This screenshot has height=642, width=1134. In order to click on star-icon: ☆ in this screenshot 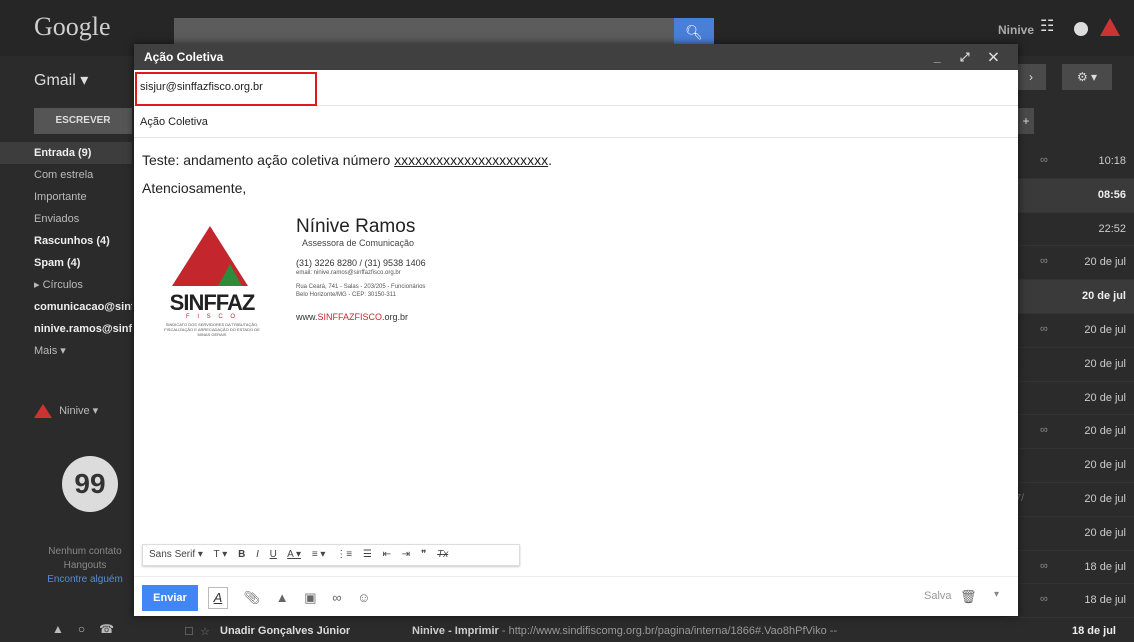, I will do `click(205, 631)`.